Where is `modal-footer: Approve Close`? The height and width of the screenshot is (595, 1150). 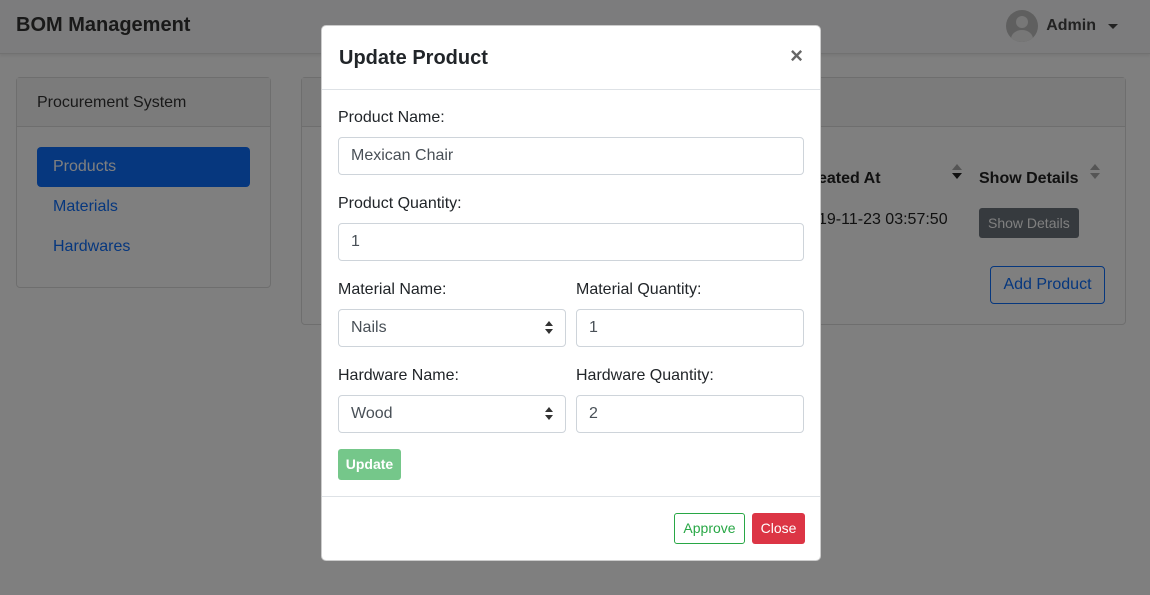
modal-footer: Approve Close is located at coordinates (571, 528).